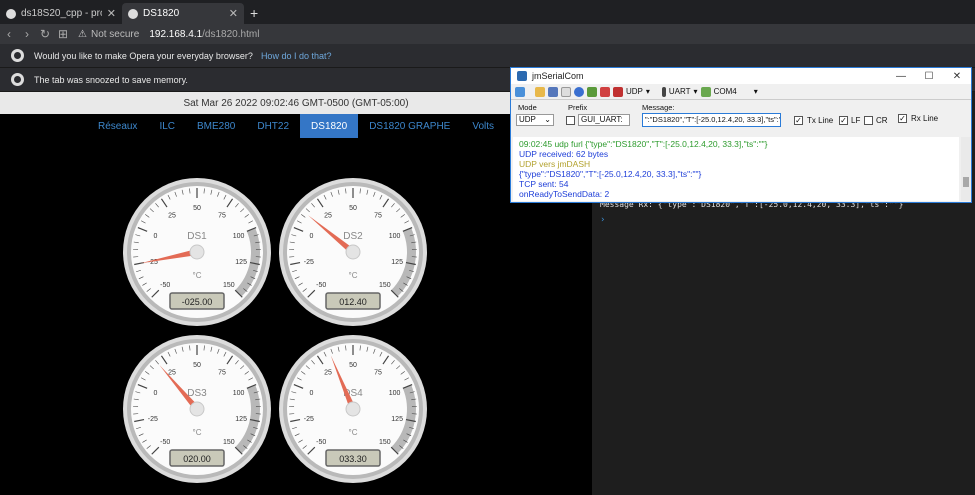 This screenshot has height=495, width=975. I want to click on log-line: onReadyToSendData: 2, so click(564, 194).